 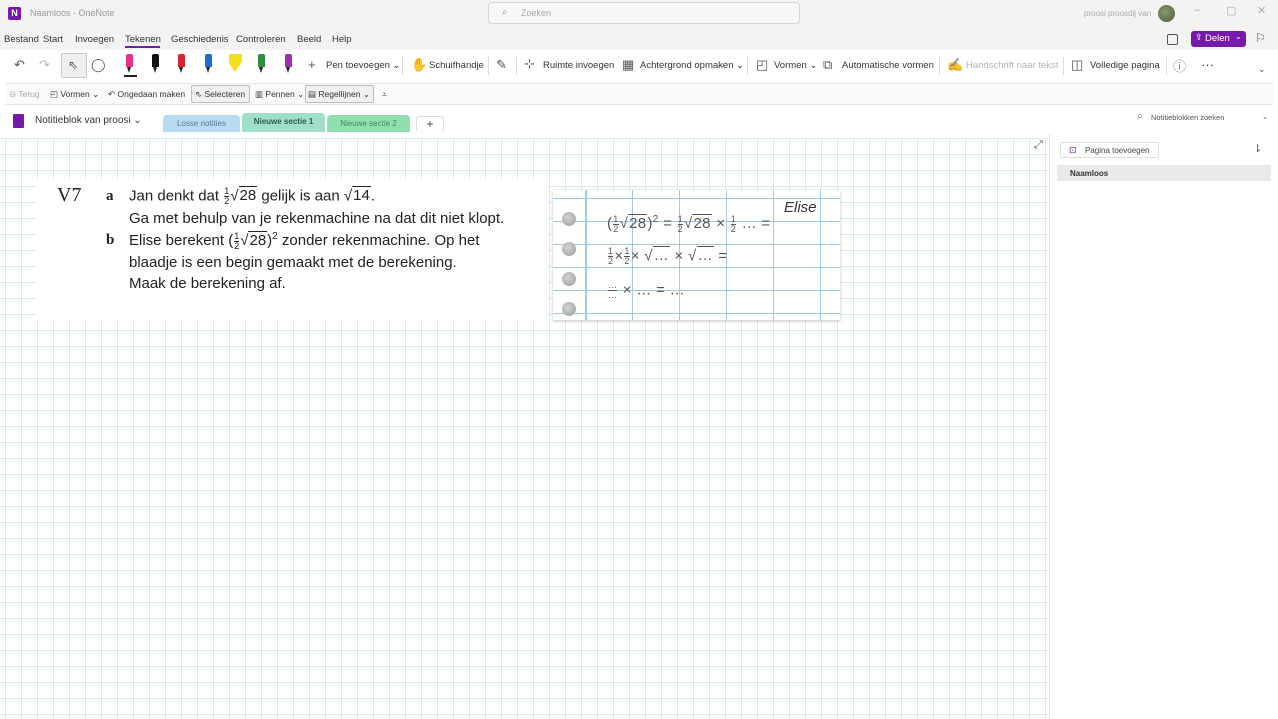 I want to click on quick-shapes-label: Vormen, so click(x=75, y=94).